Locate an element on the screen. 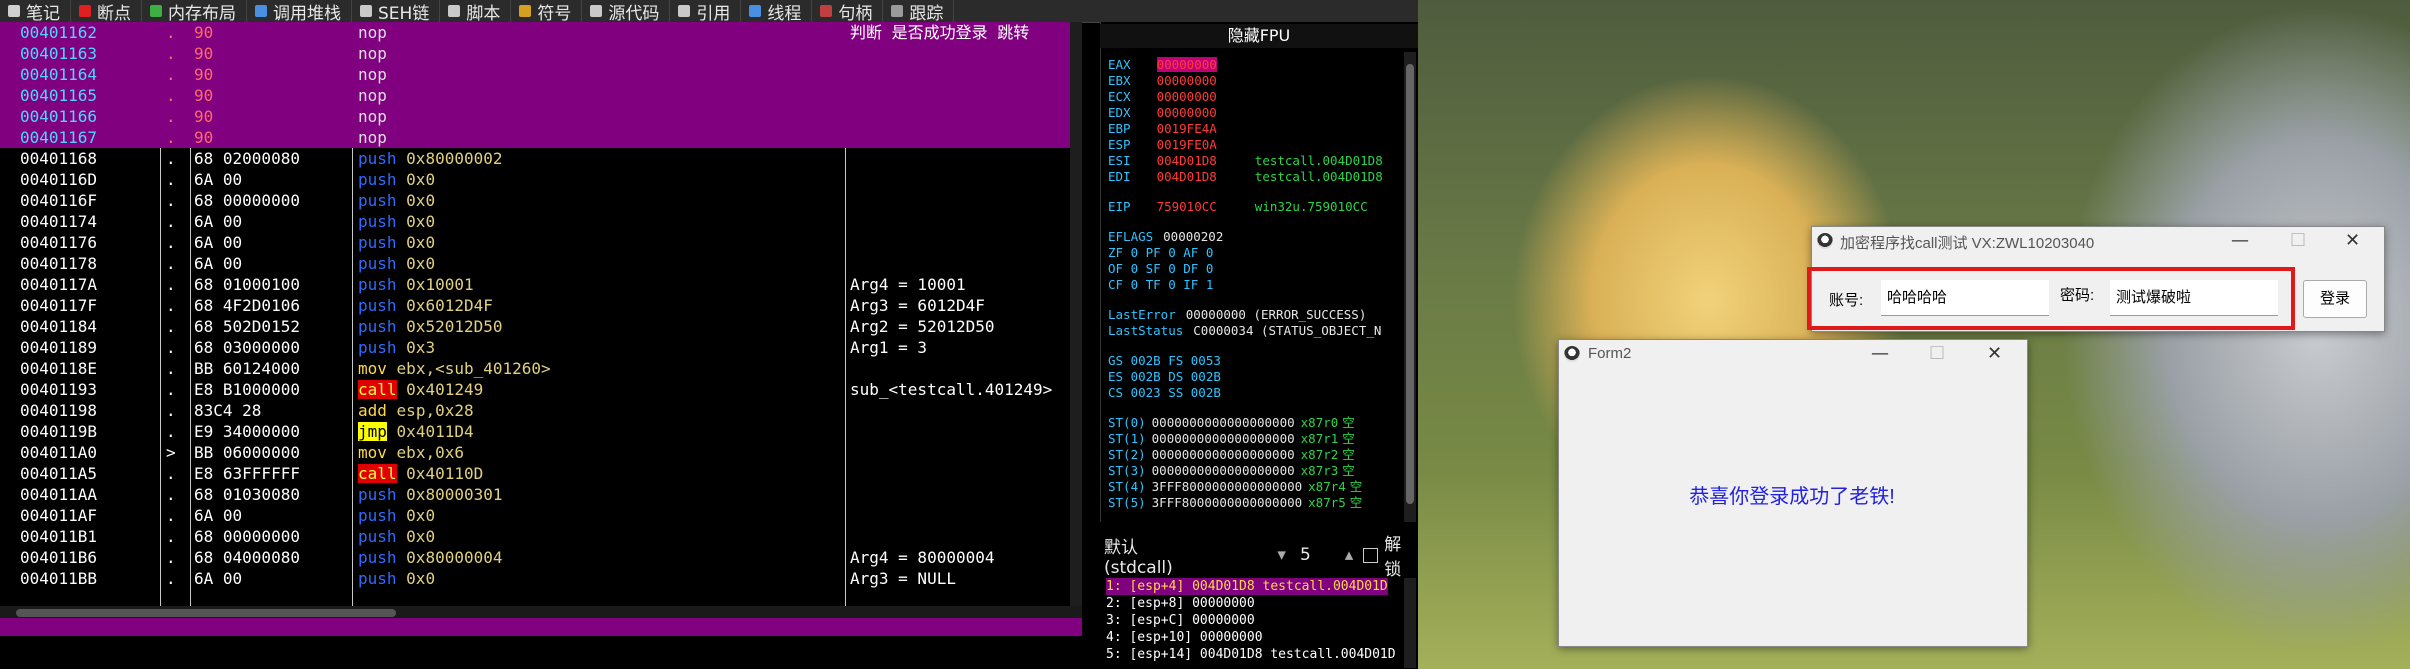 The image size is (2410, 669). tab-reference: 引用 is located at coordinates (706, 12).